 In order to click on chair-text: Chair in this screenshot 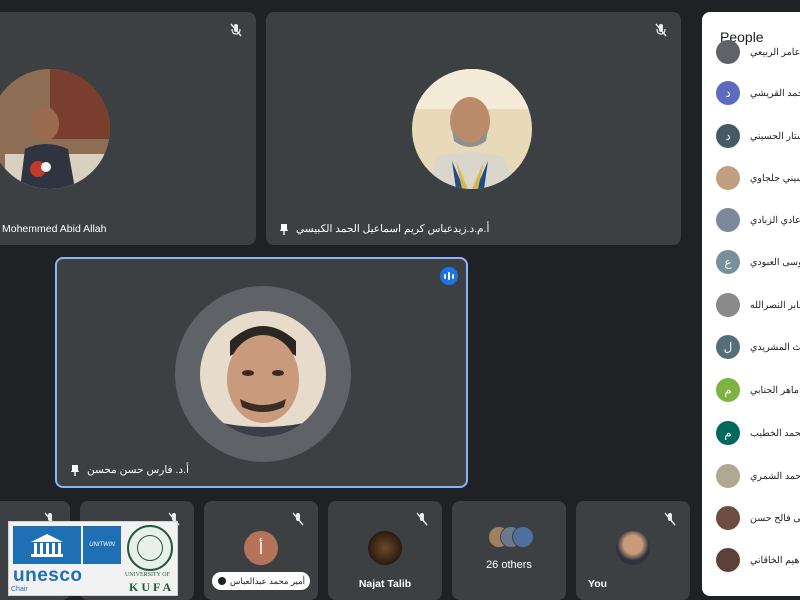, I will do `click(19, 589)`.